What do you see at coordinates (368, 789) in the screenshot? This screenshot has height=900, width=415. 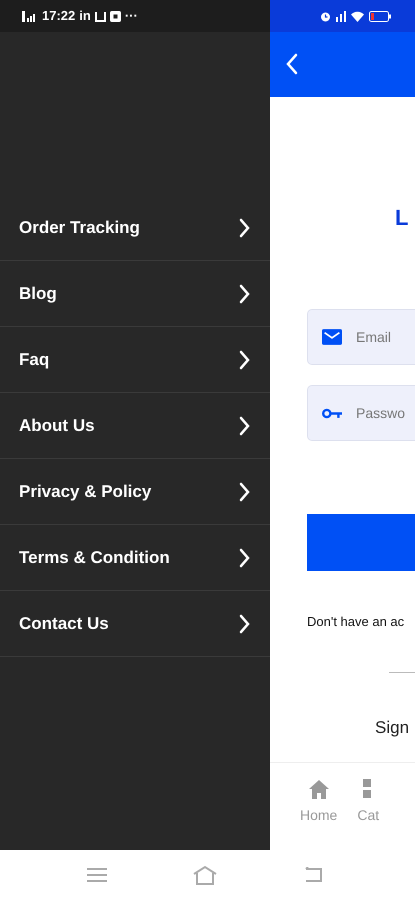 I see `grid-icon` at bounding box center [368, 789].